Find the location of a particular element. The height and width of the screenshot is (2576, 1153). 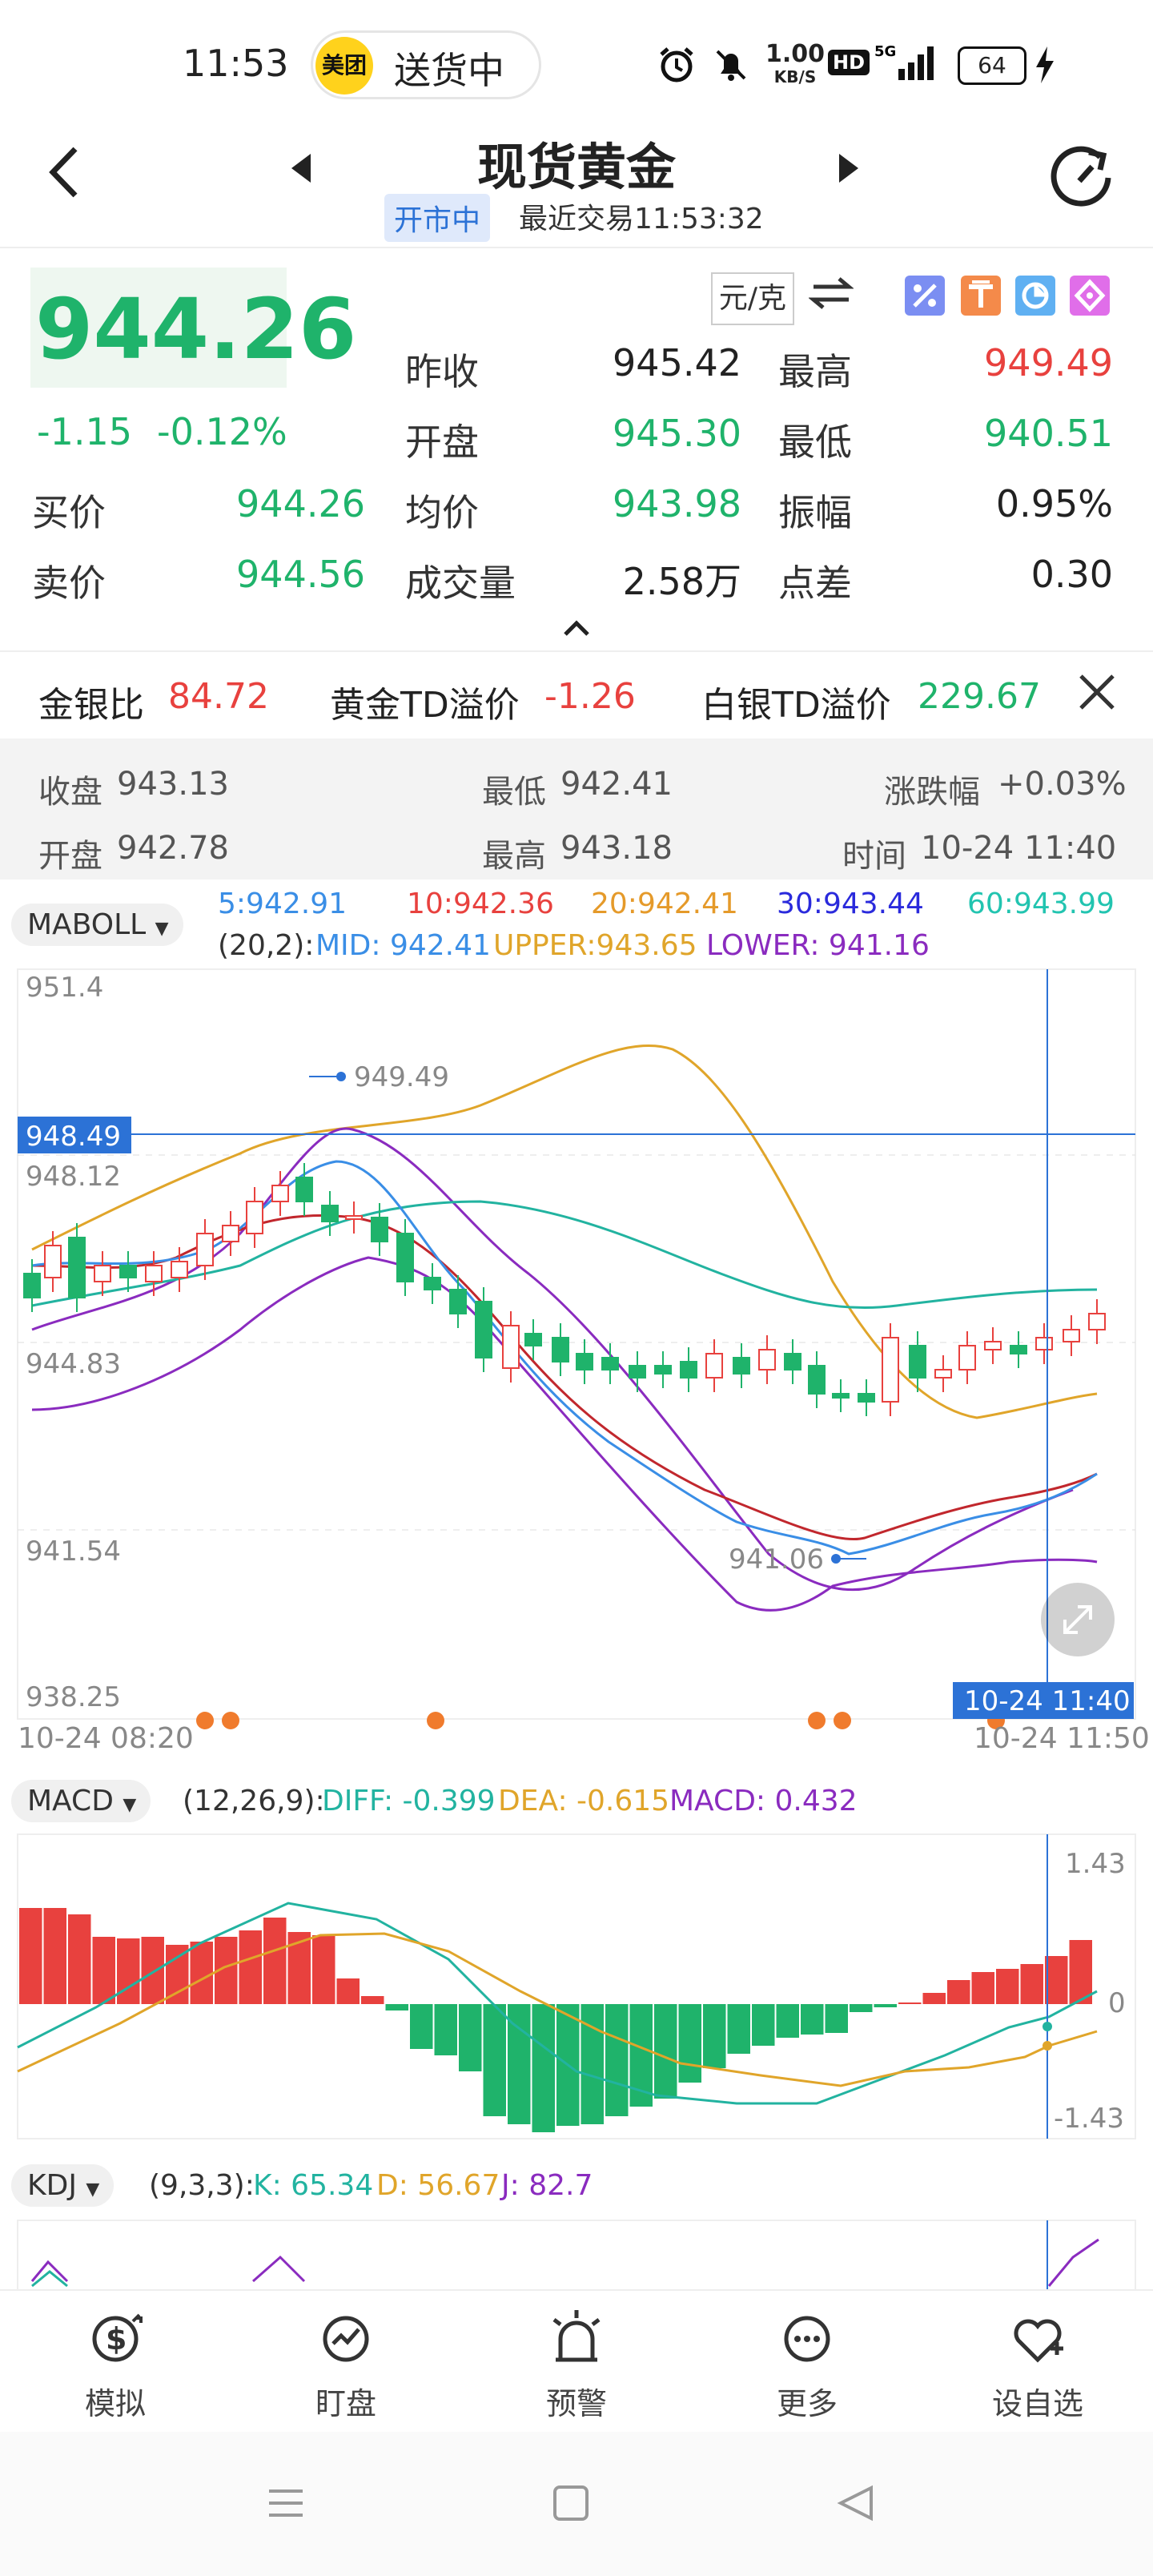

kdj-chart is located at coordinates (576, 2253).